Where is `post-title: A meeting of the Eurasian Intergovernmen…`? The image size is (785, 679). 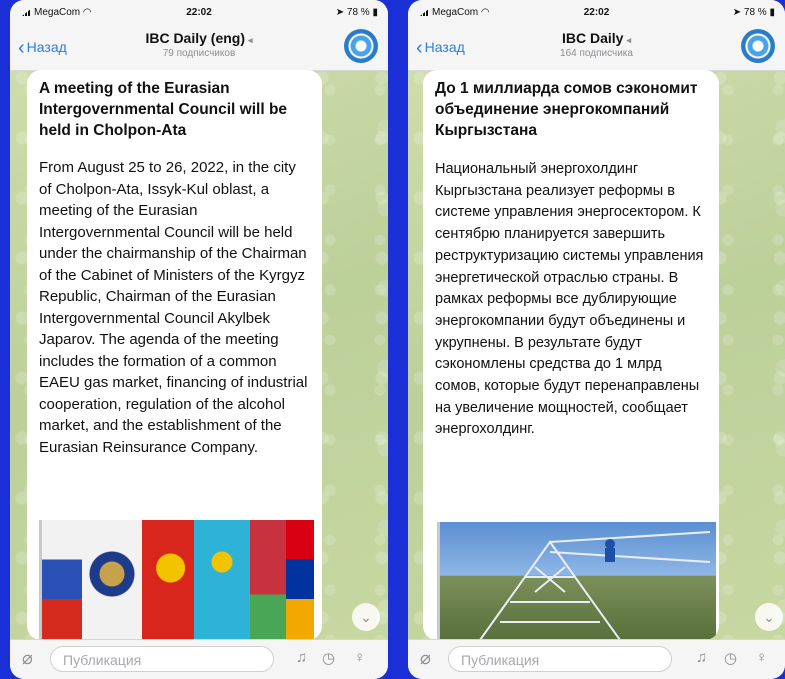 post-title: A meeting of the Eurasian Intergovernmen… is located at coordinates (163, 109).